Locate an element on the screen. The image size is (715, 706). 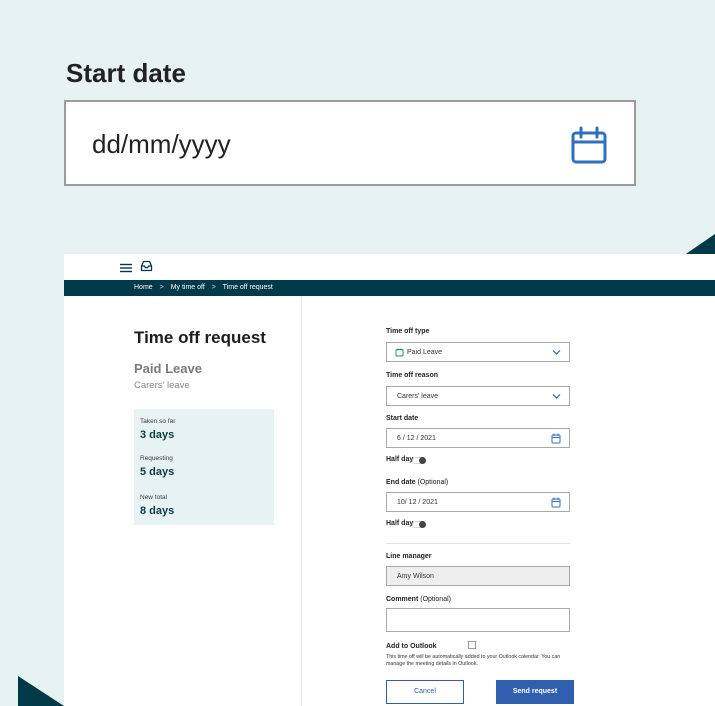
end-date-optional: (Optional) is located at coordinates (433, 482).